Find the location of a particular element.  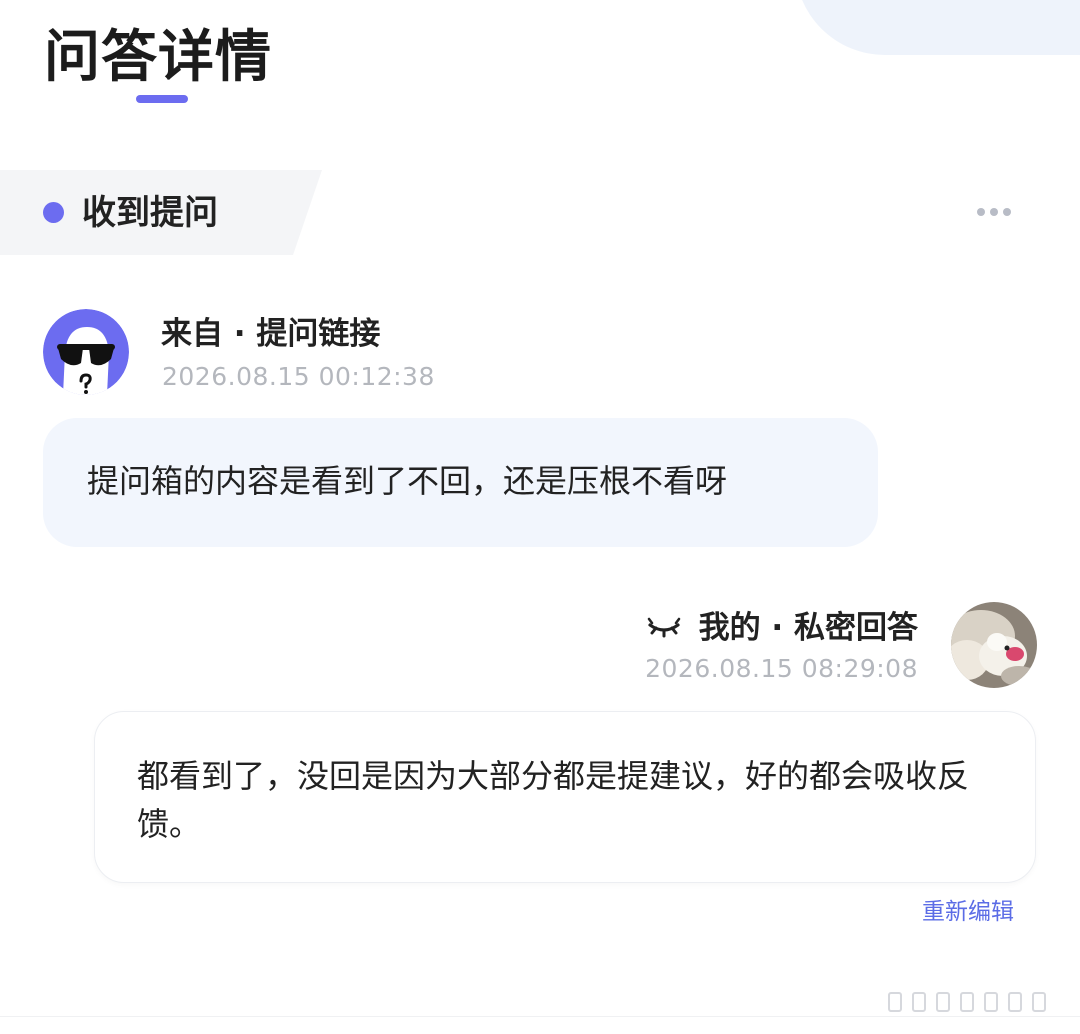

section-dot-icon is located at coordinates (53, 212).